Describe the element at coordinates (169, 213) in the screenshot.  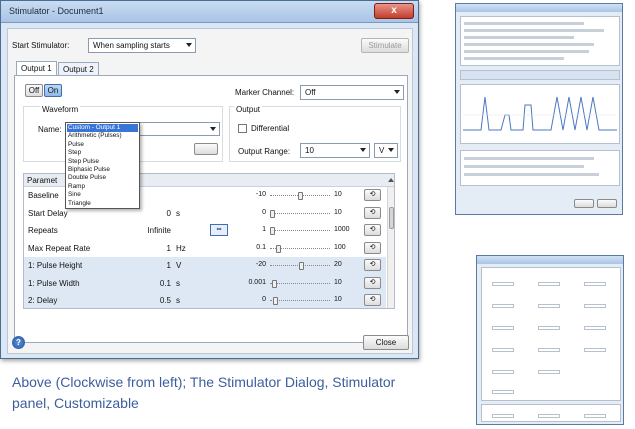
I see `parameter-value: 0` at that location.